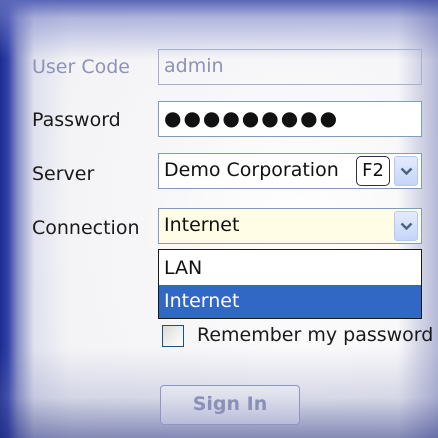  I want to click on connection-dropdown-button, so click(406, 226).